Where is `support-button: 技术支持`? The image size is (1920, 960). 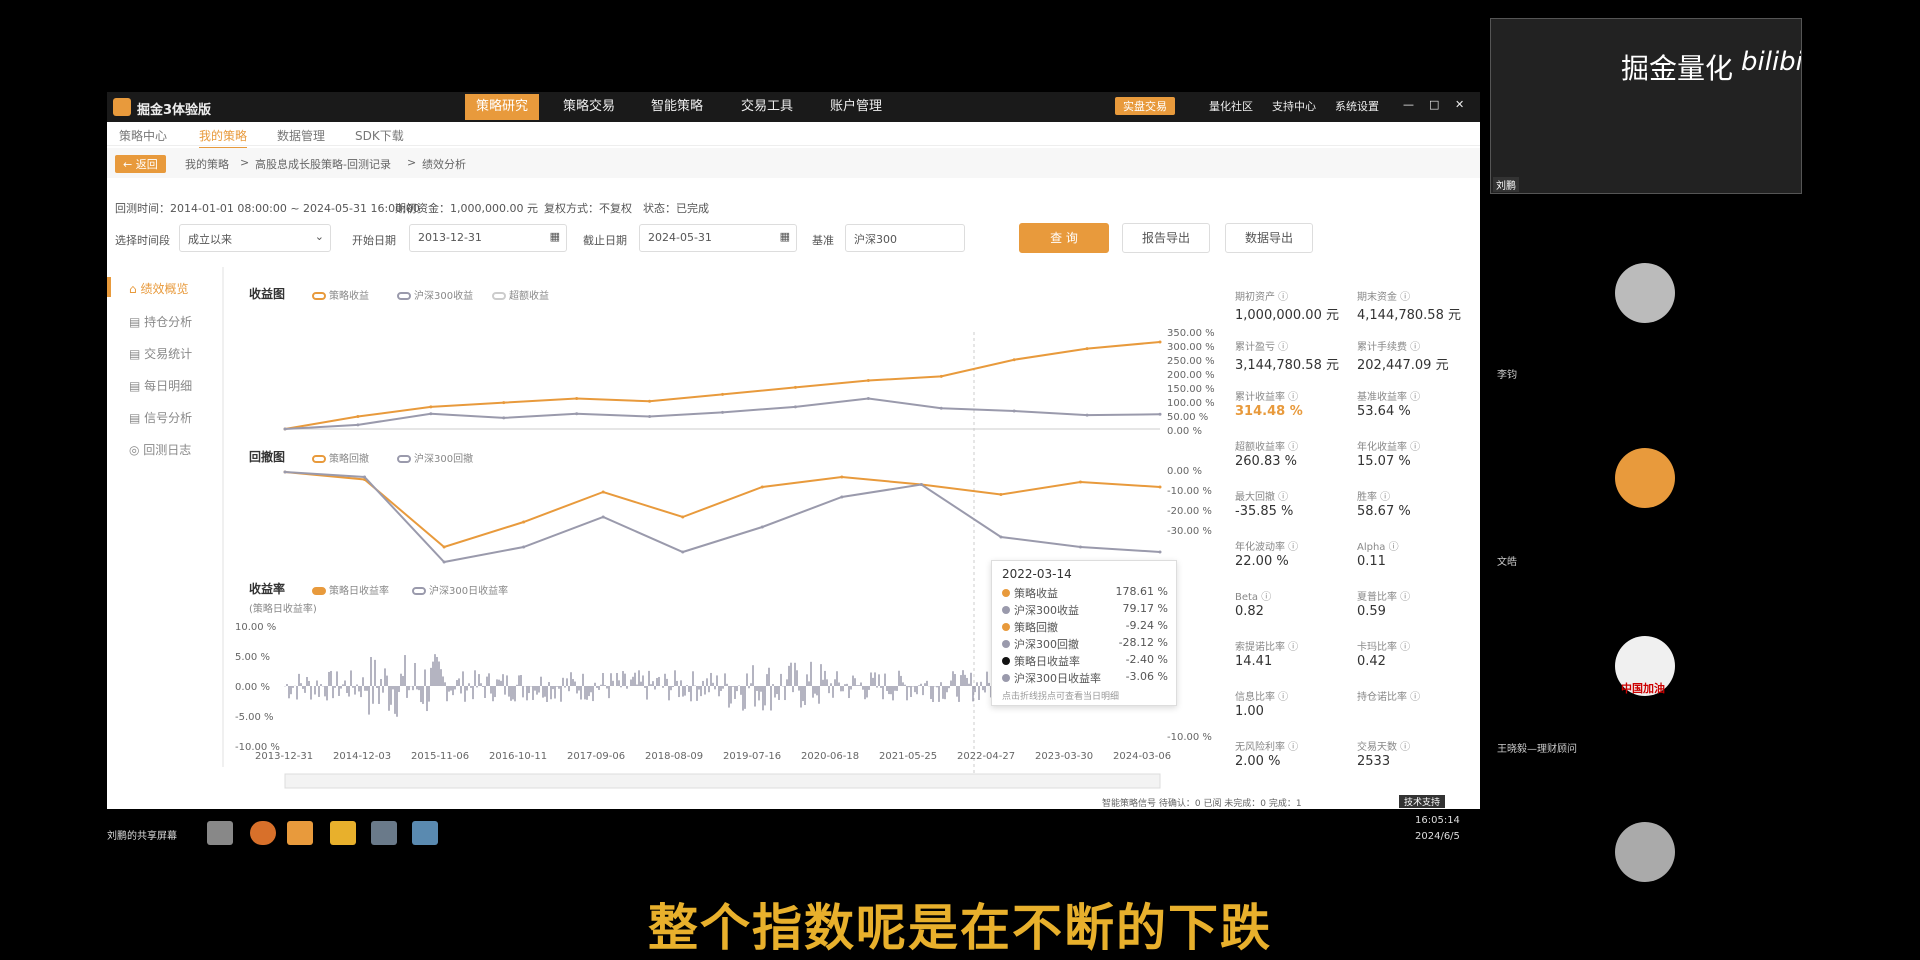
support-button: 技术支持 is located at coordinates (1422, 801).